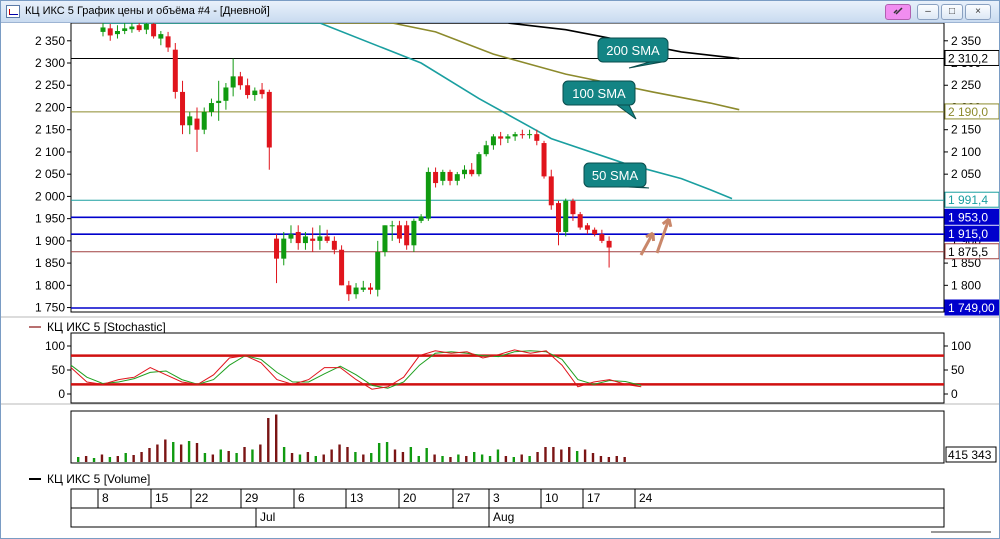 The height and width of the screenshot is (539, 1000). Describe the element at coordinates (507, 368) in the screenshot. I see `stochastic-panel-frame` at that location.